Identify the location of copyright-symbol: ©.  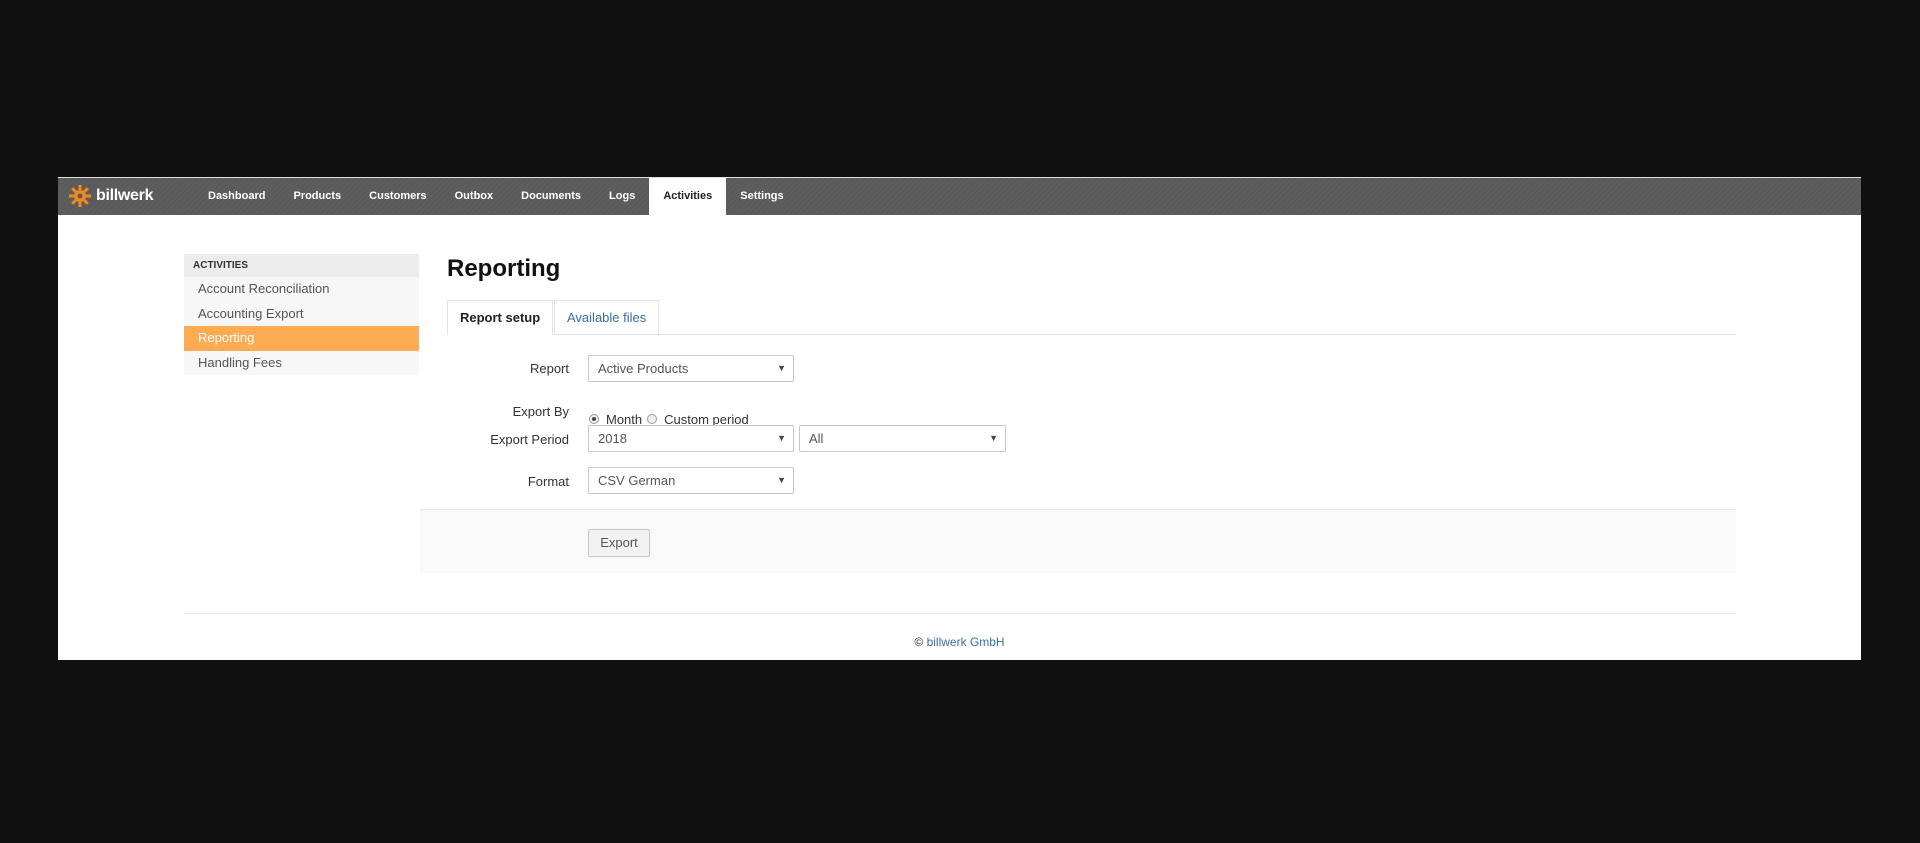
(919, 642).